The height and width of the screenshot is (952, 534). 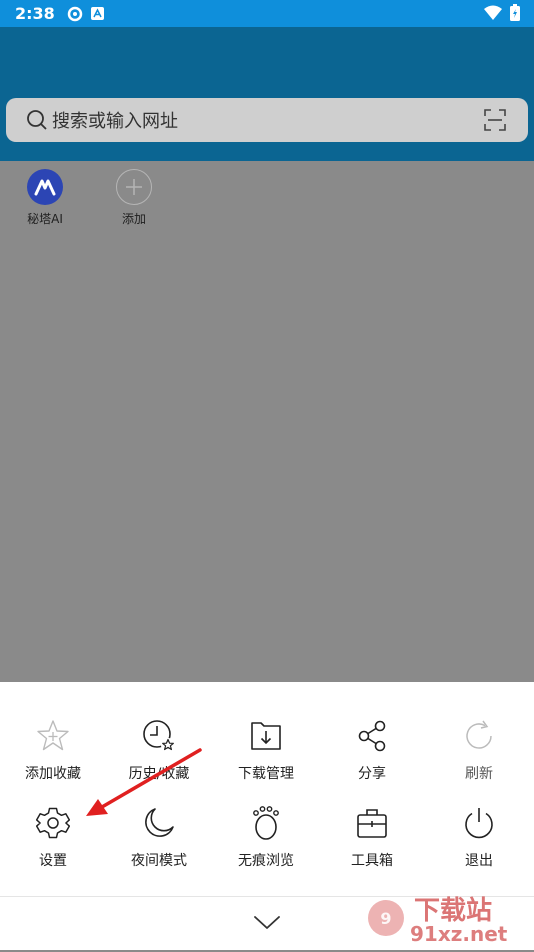 What do you see at coordinates (97, 13) in the screenshot?
I see `a-notification-icon` at bounding box center [97, 13].